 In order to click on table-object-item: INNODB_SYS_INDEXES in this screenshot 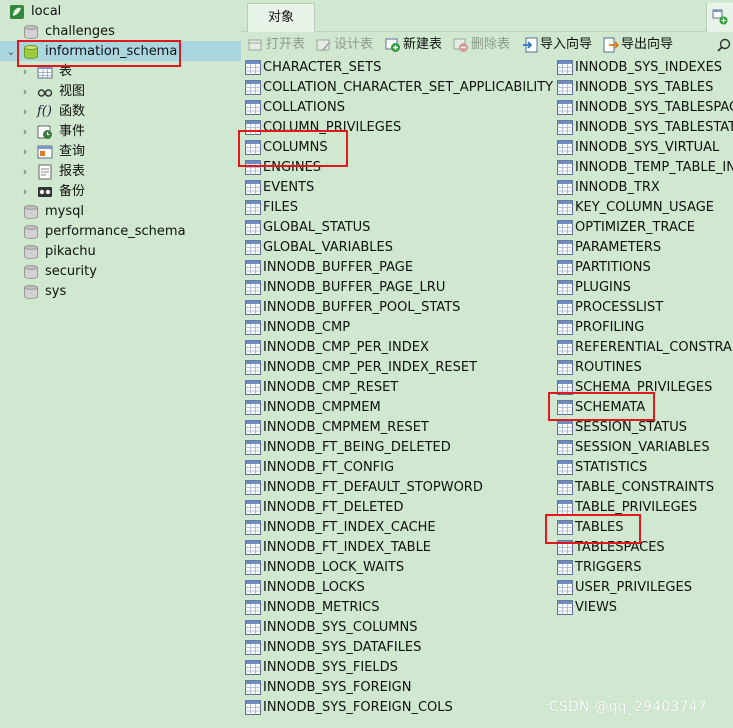, I will do `click(645, 68)`.